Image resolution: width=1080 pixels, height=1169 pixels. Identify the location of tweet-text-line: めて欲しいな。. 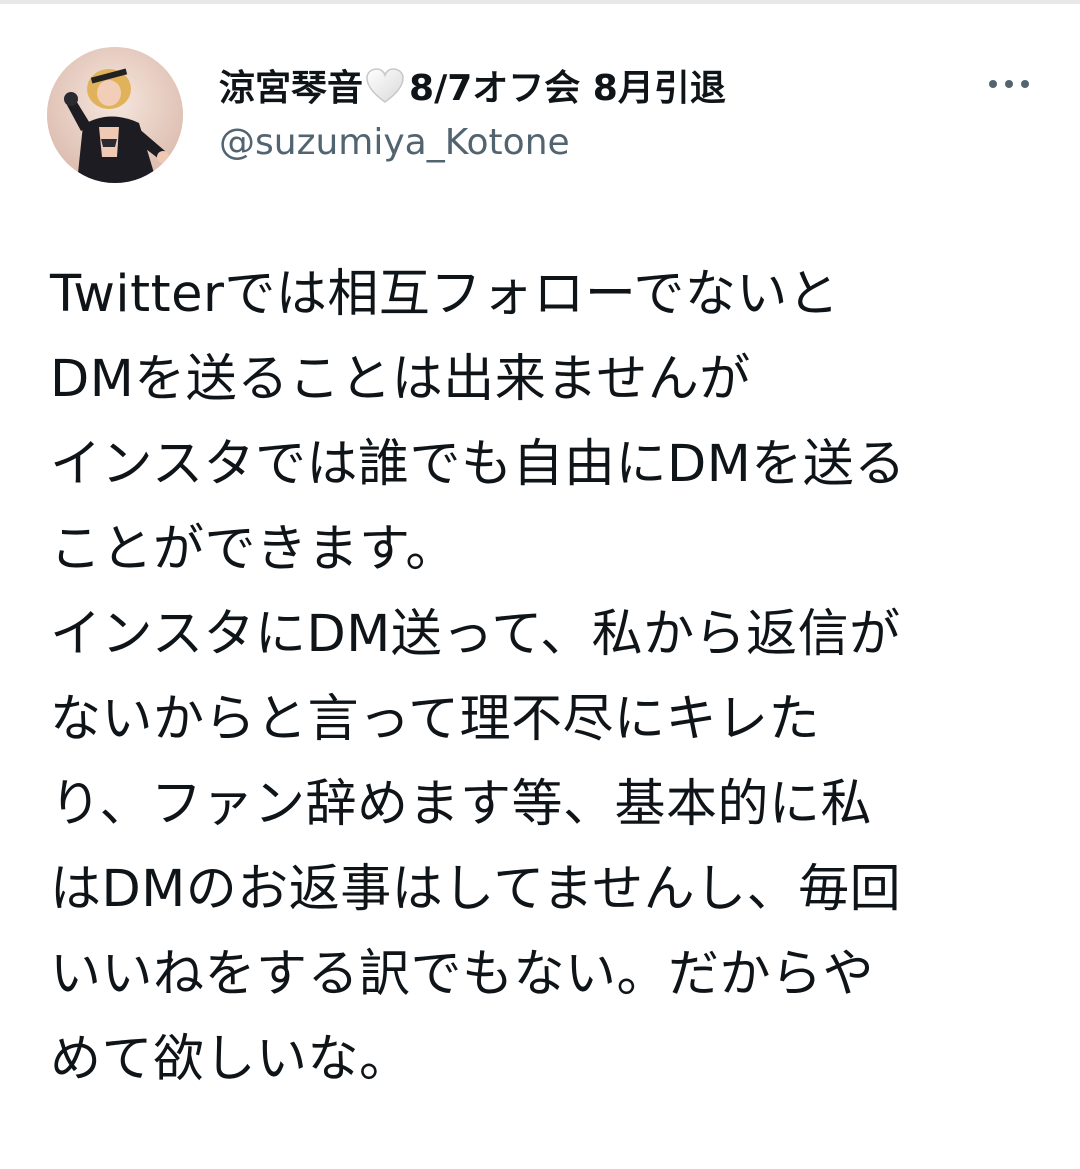
(230, 1059).